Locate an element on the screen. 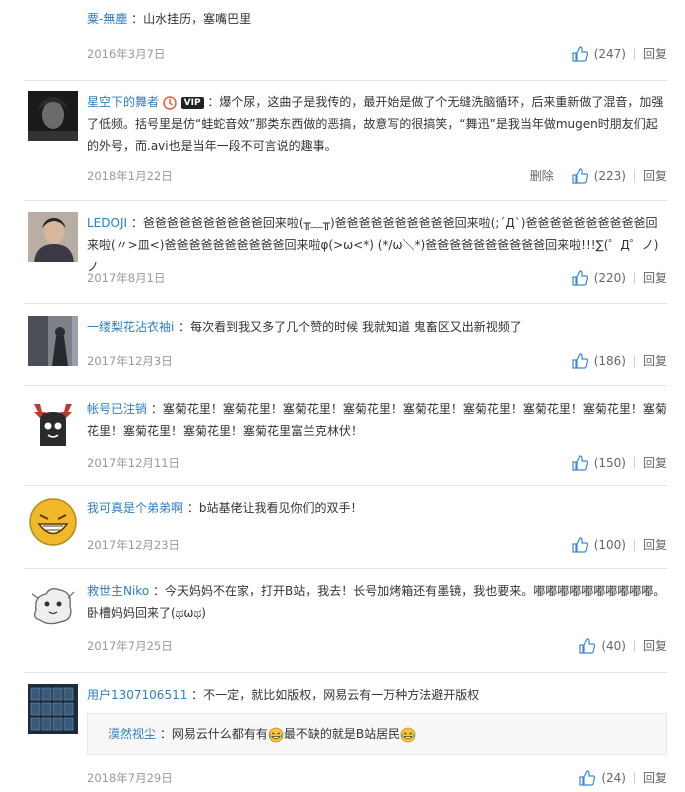 Image resolution: width=685 pixels, height=792 pixels. like-count: (150) is located at coordinates (609, 462).